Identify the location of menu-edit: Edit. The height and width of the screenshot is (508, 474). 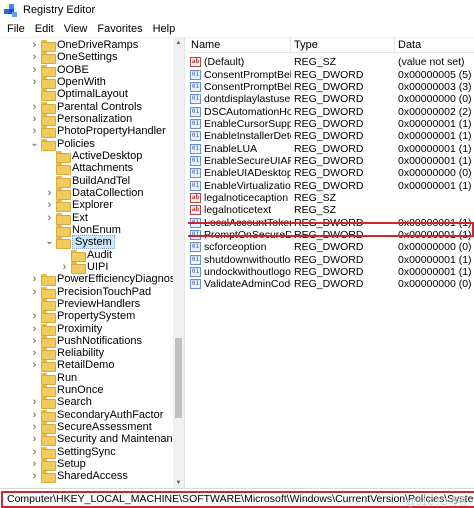
(44, 29).